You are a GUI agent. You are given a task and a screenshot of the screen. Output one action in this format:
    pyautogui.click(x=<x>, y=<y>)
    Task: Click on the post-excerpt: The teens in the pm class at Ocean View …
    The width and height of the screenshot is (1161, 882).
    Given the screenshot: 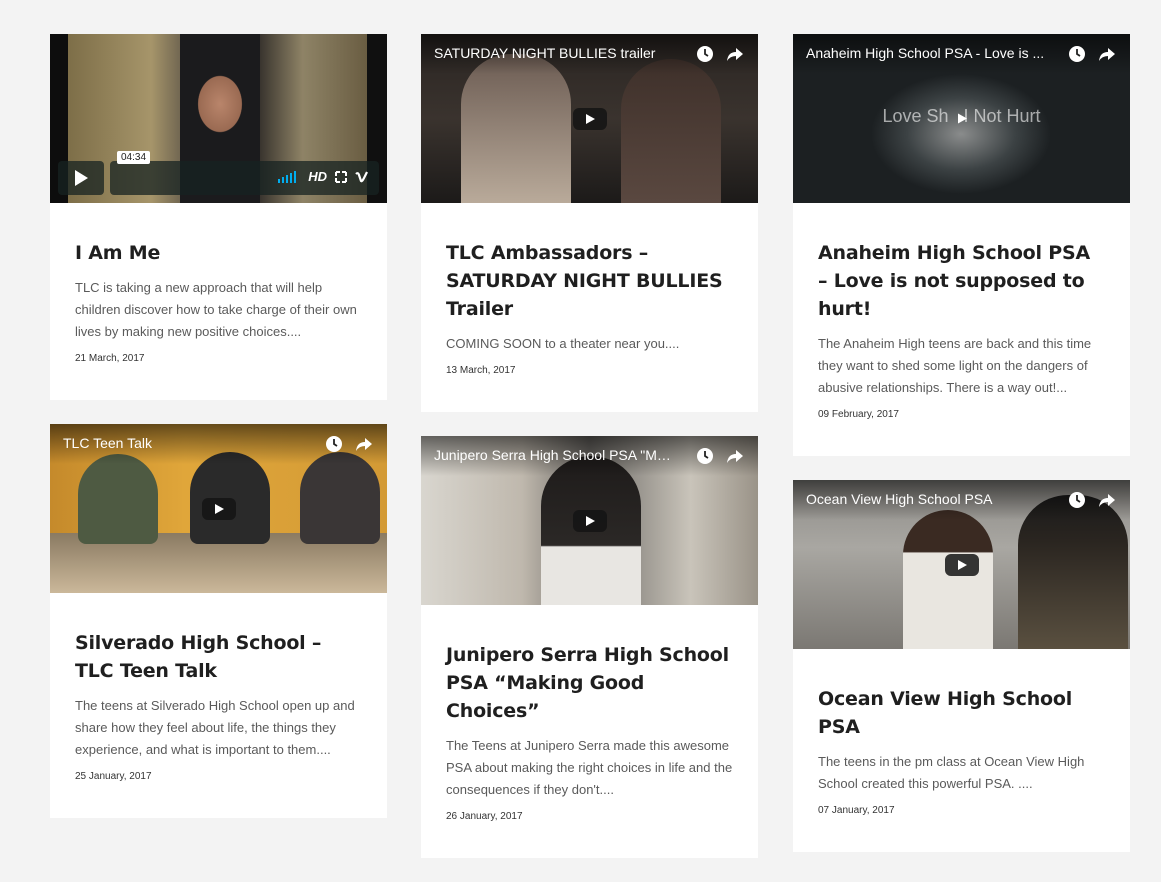 What is the action you would take?
    pyautogui.click(x=951, y=772)
    